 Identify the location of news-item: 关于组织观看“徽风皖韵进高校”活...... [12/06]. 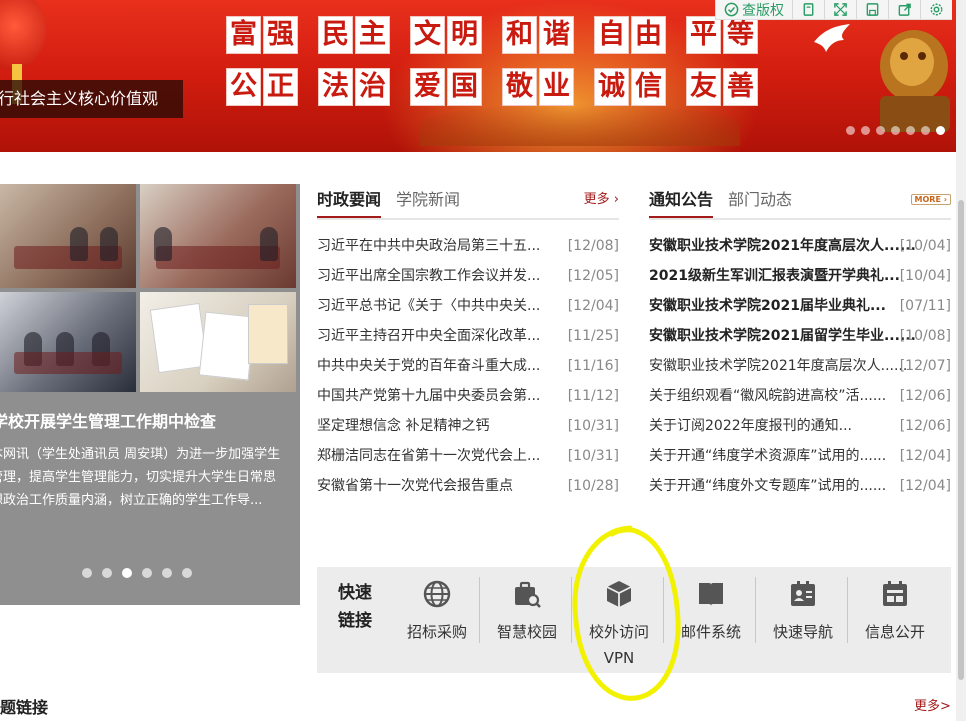
(800, 396).